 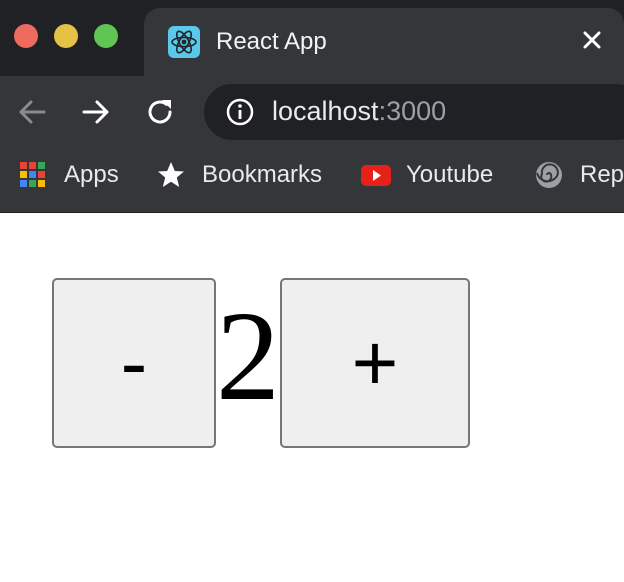 I want to click on url-port: :3000, so click(x=412, y=111).